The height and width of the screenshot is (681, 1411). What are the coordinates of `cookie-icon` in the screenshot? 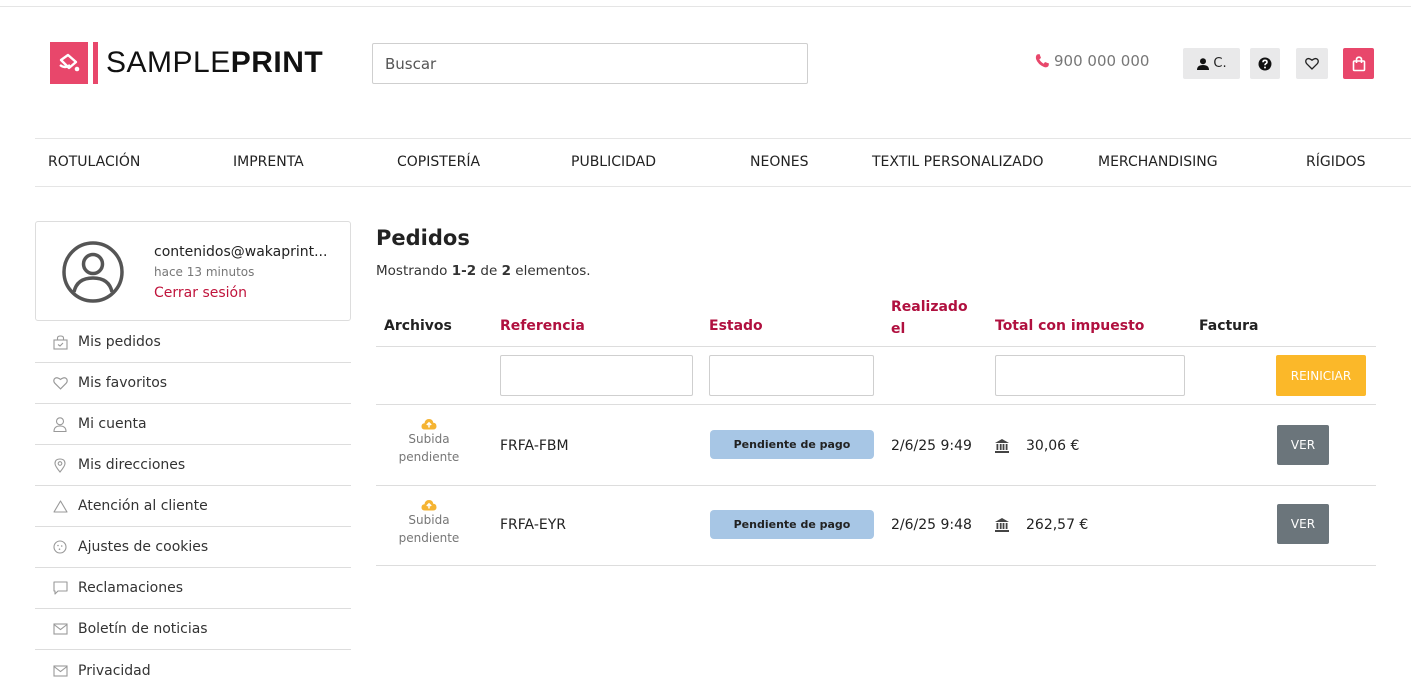 It's located at (60, 547).